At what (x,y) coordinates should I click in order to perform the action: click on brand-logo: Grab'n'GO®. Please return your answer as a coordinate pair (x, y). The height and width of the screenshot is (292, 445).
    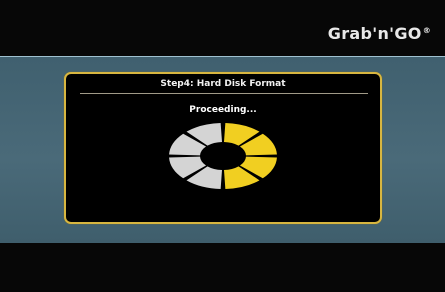
    Looking at the image, I should click on (379, 33).